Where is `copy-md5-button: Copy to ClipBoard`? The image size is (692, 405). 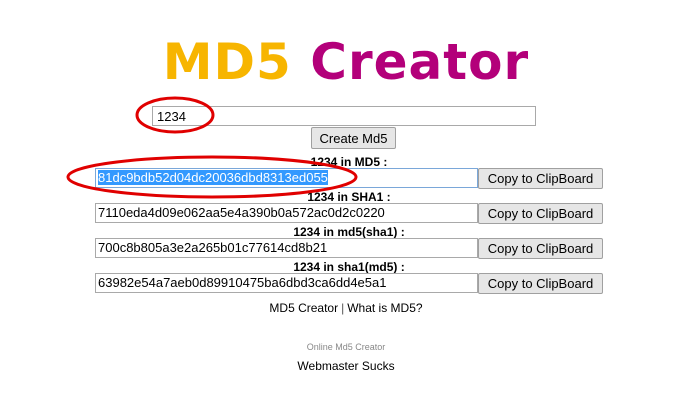
copy-md5-button: Copy to ClipBoard is located at coordinates (540, 178).